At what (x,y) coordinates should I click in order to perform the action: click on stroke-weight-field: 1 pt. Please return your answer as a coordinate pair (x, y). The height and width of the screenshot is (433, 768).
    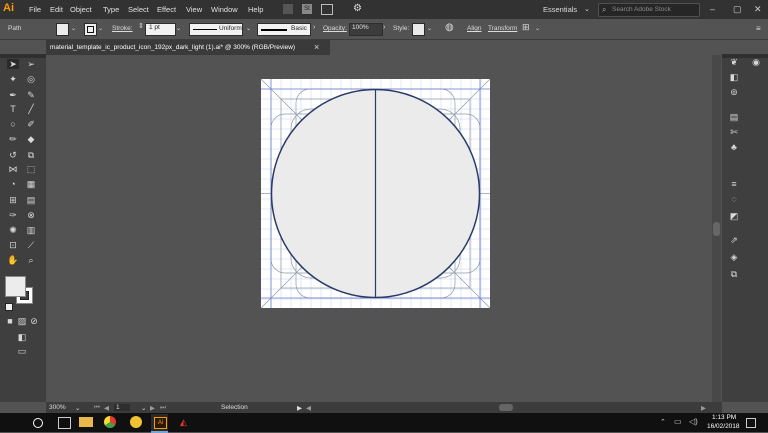
    Looking at the image, I should click on (160, 29).